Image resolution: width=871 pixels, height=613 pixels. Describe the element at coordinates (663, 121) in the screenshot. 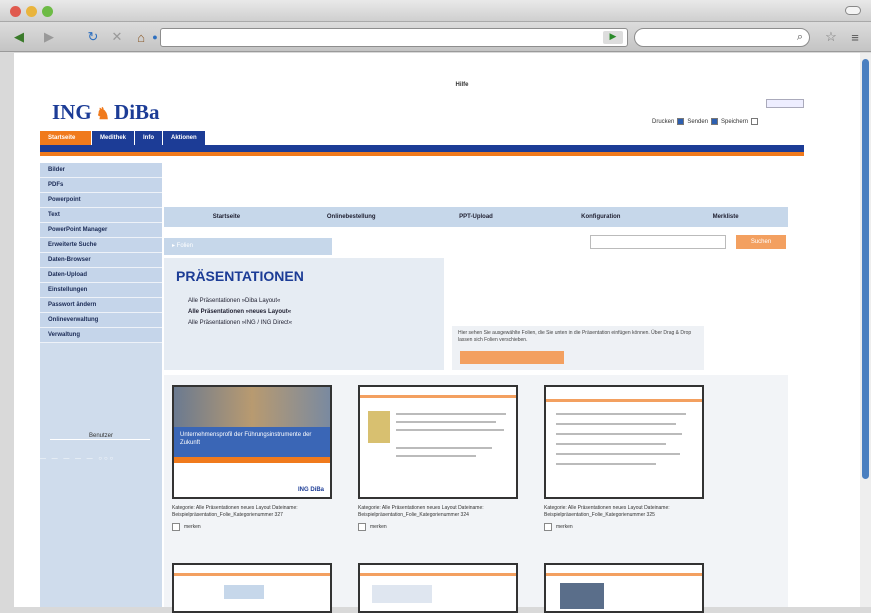

I see `options-label: Drucken` at that location.